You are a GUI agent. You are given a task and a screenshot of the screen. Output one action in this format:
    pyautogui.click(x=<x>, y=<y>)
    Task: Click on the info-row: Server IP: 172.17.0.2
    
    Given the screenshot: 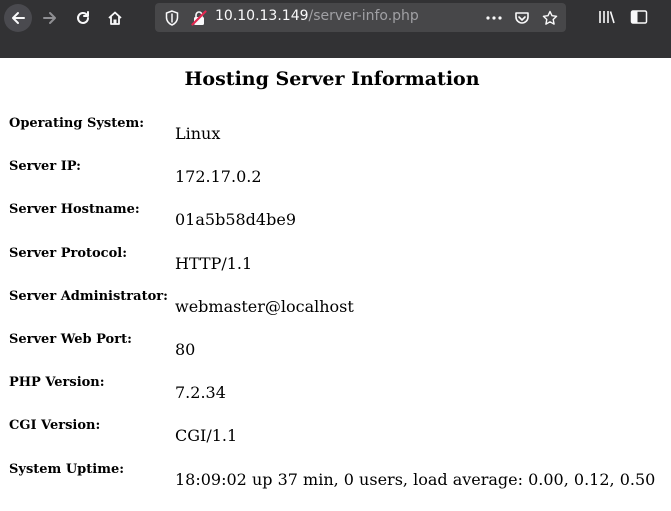 What is the action you would take?
    pyautogui.click(x=335, y=180)
    